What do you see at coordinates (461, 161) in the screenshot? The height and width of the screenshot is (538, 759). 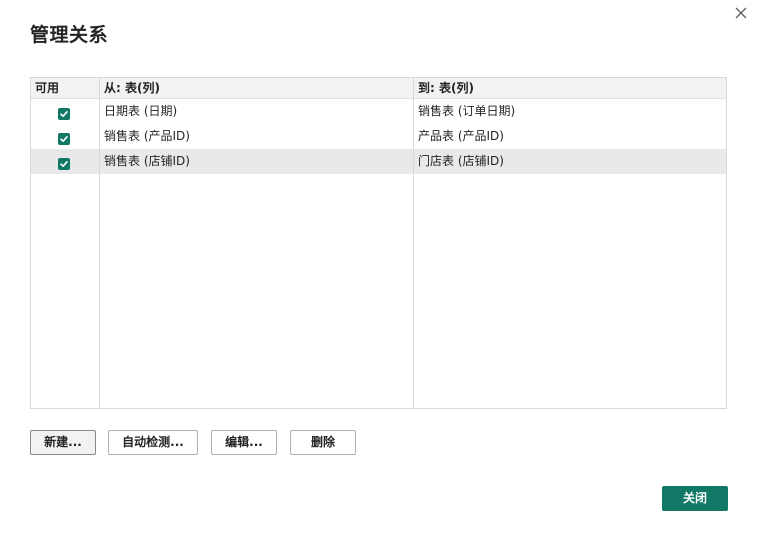 I see `to-cell: 门店表 (店铺ID)` at bounding box center [461, 161].